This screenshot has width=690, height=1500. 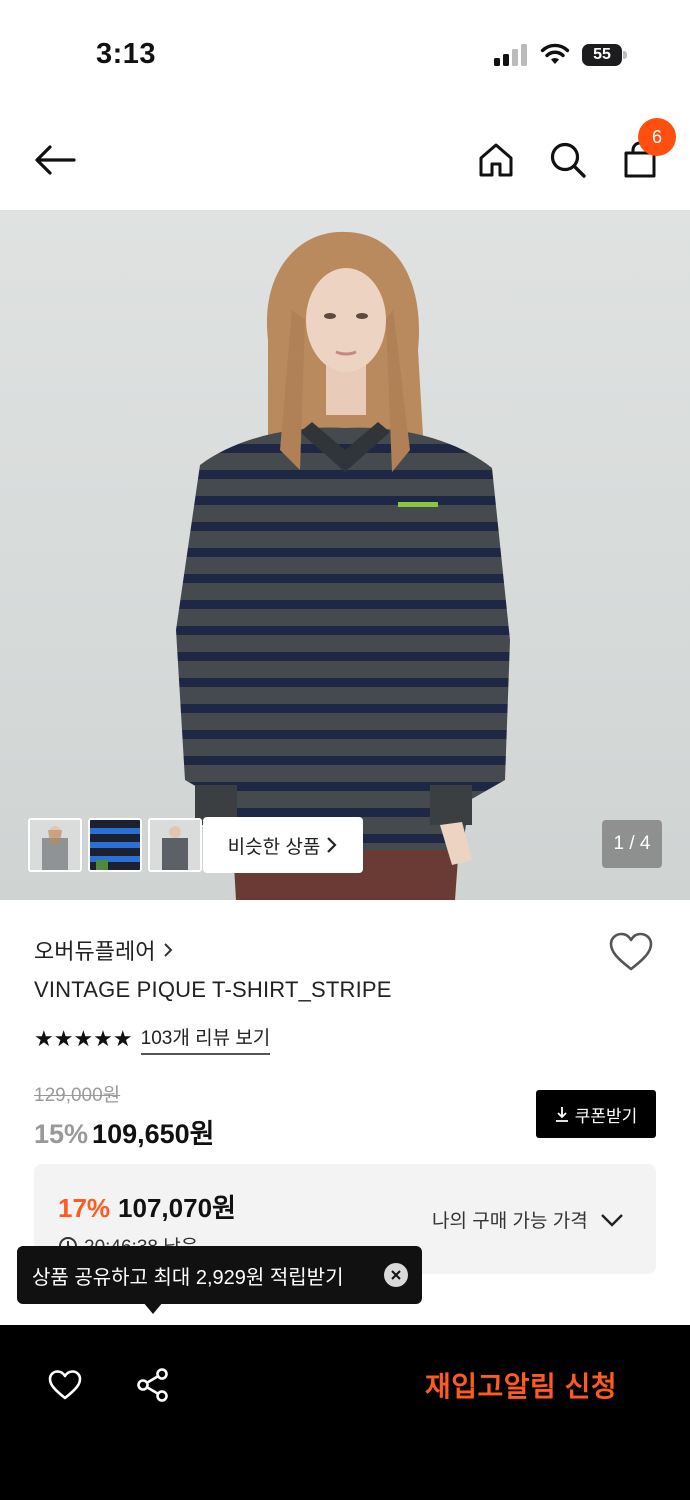 I want to click on battery-tip, so click(x=625, y=55).